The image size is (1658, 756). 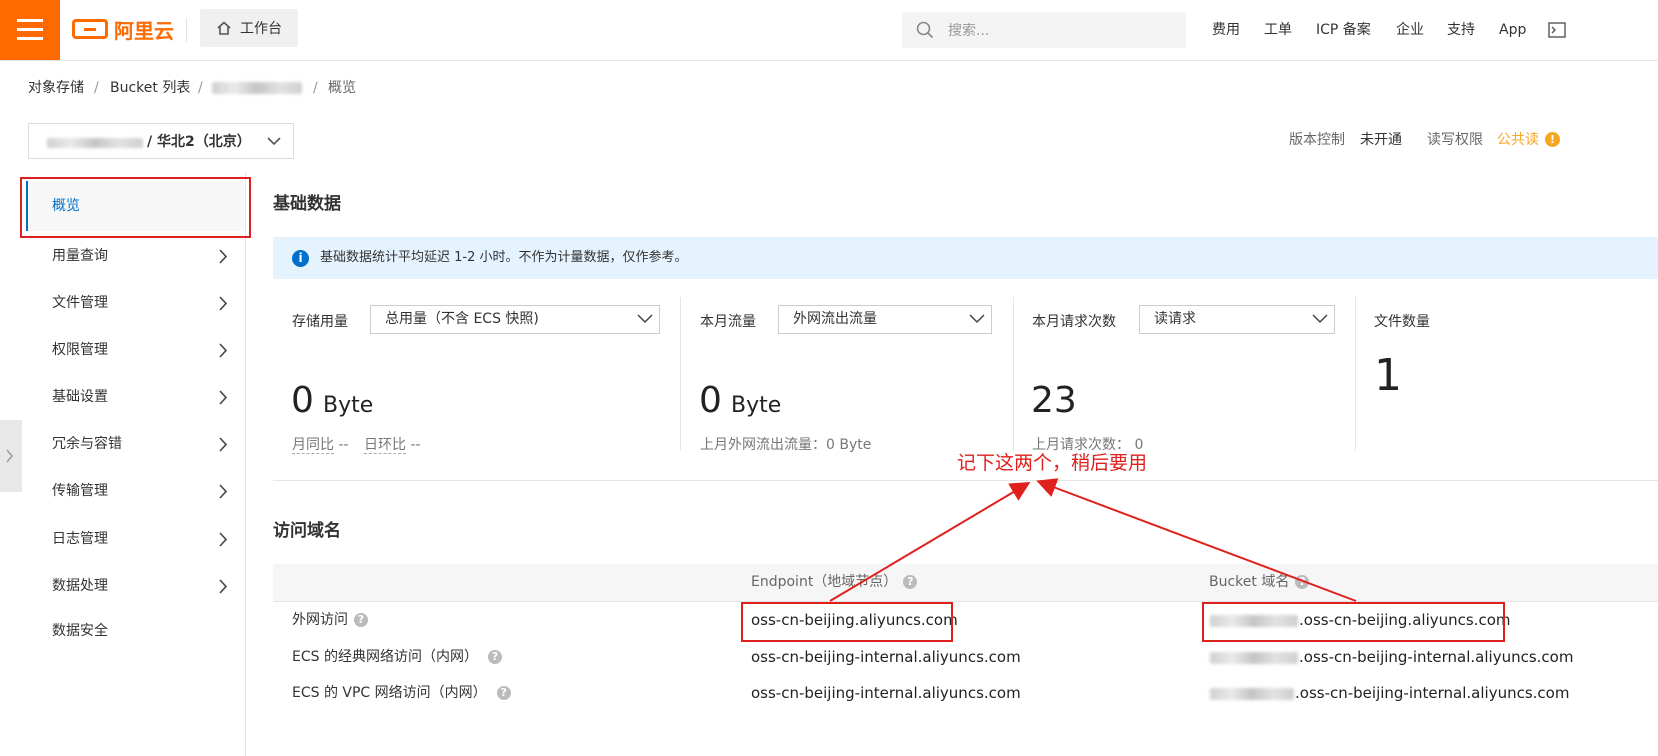 I want to click on annotation-arrows, so click(x=1093, y=540).